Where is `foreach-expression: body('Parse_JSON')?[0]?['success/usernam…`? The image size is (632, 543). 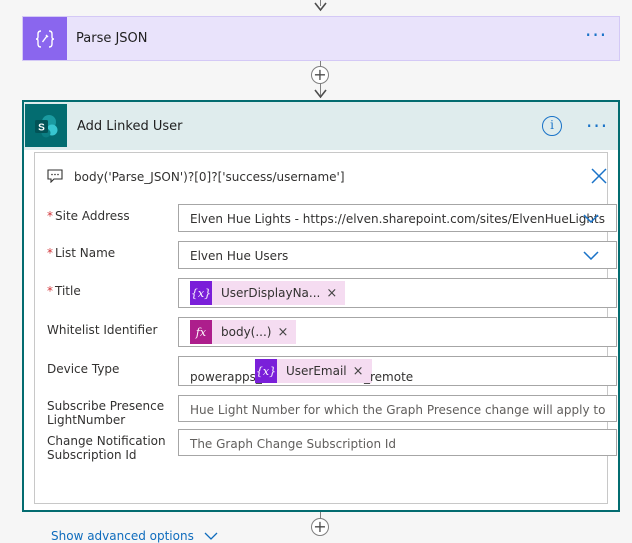 foreach-expression: body('Parse_JSON')?[0]?['success/usernam… is located at coordinates (209, 177).